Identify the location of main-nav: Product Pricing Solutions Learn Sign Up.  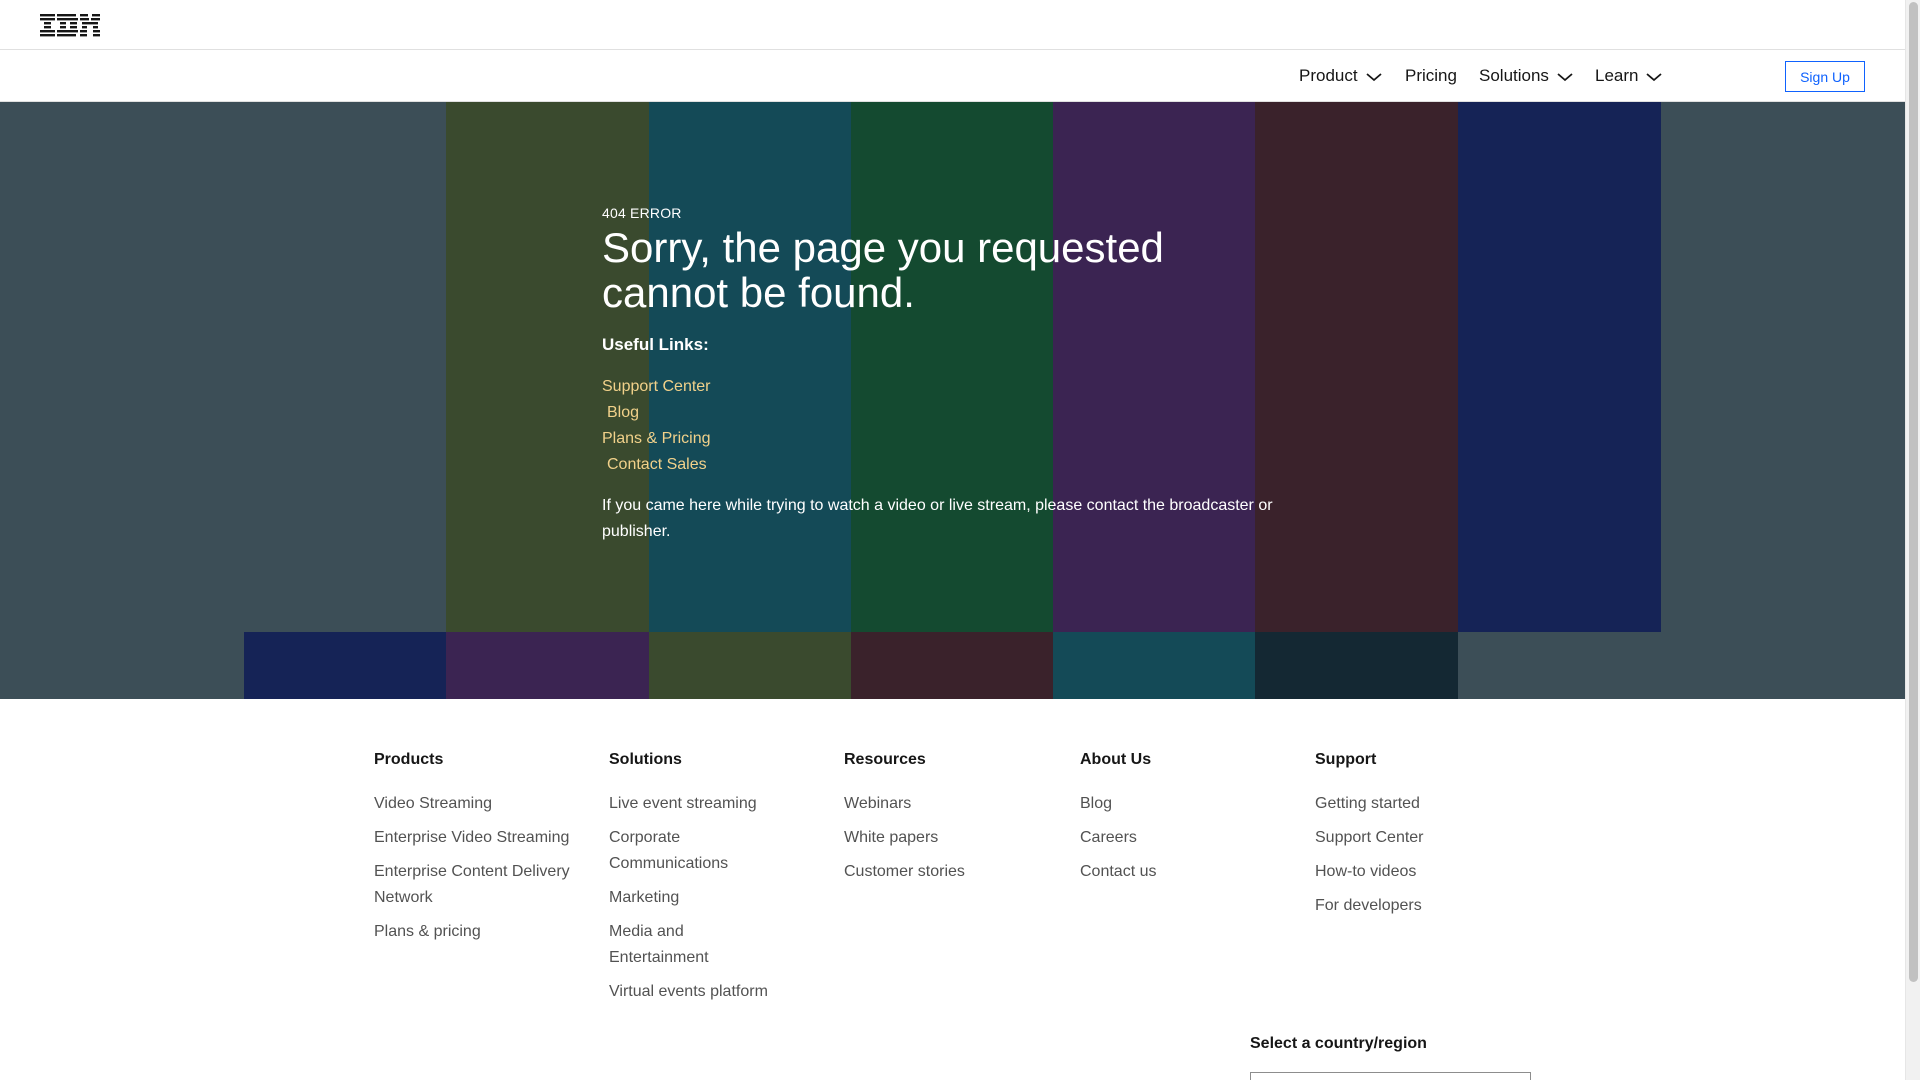
(952, 76).